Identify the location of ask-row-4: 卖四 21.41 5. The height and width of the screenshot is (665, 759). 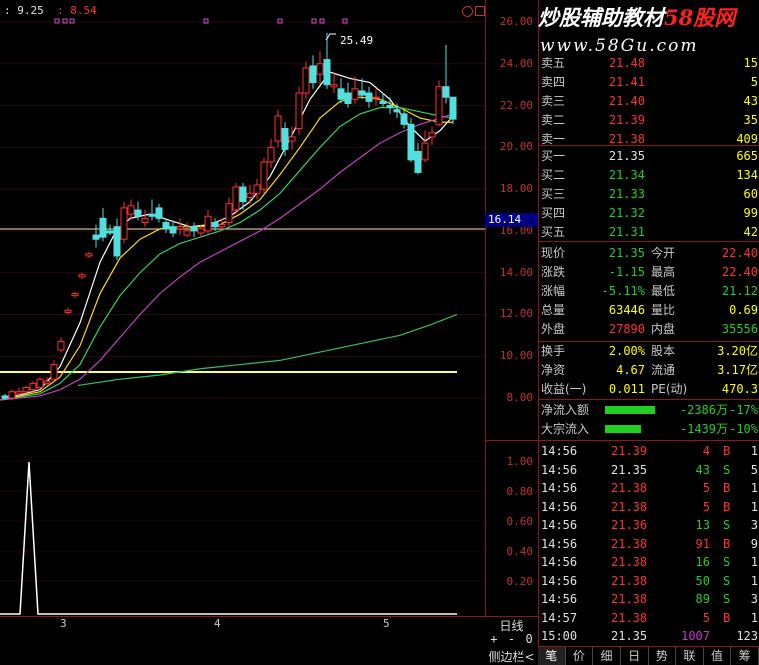
(649, 82).